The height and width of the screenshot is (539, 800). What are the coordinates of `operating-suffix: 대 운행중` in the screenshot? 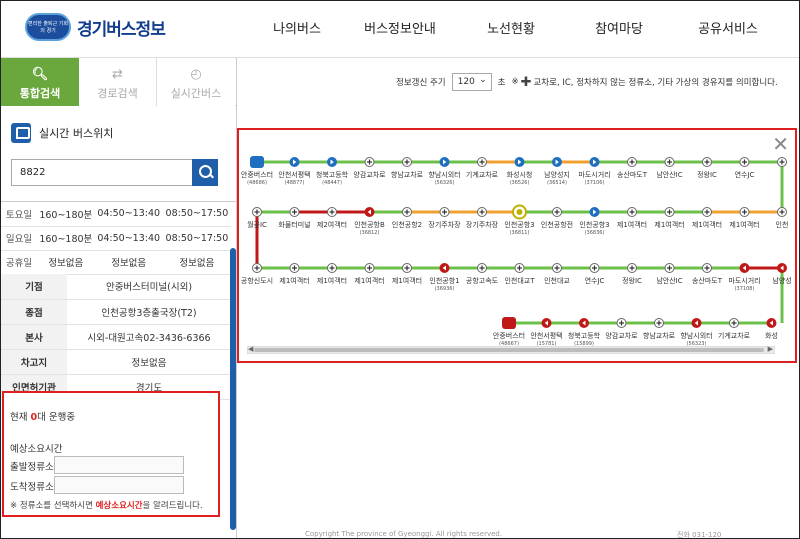 It's located at (56, 417).